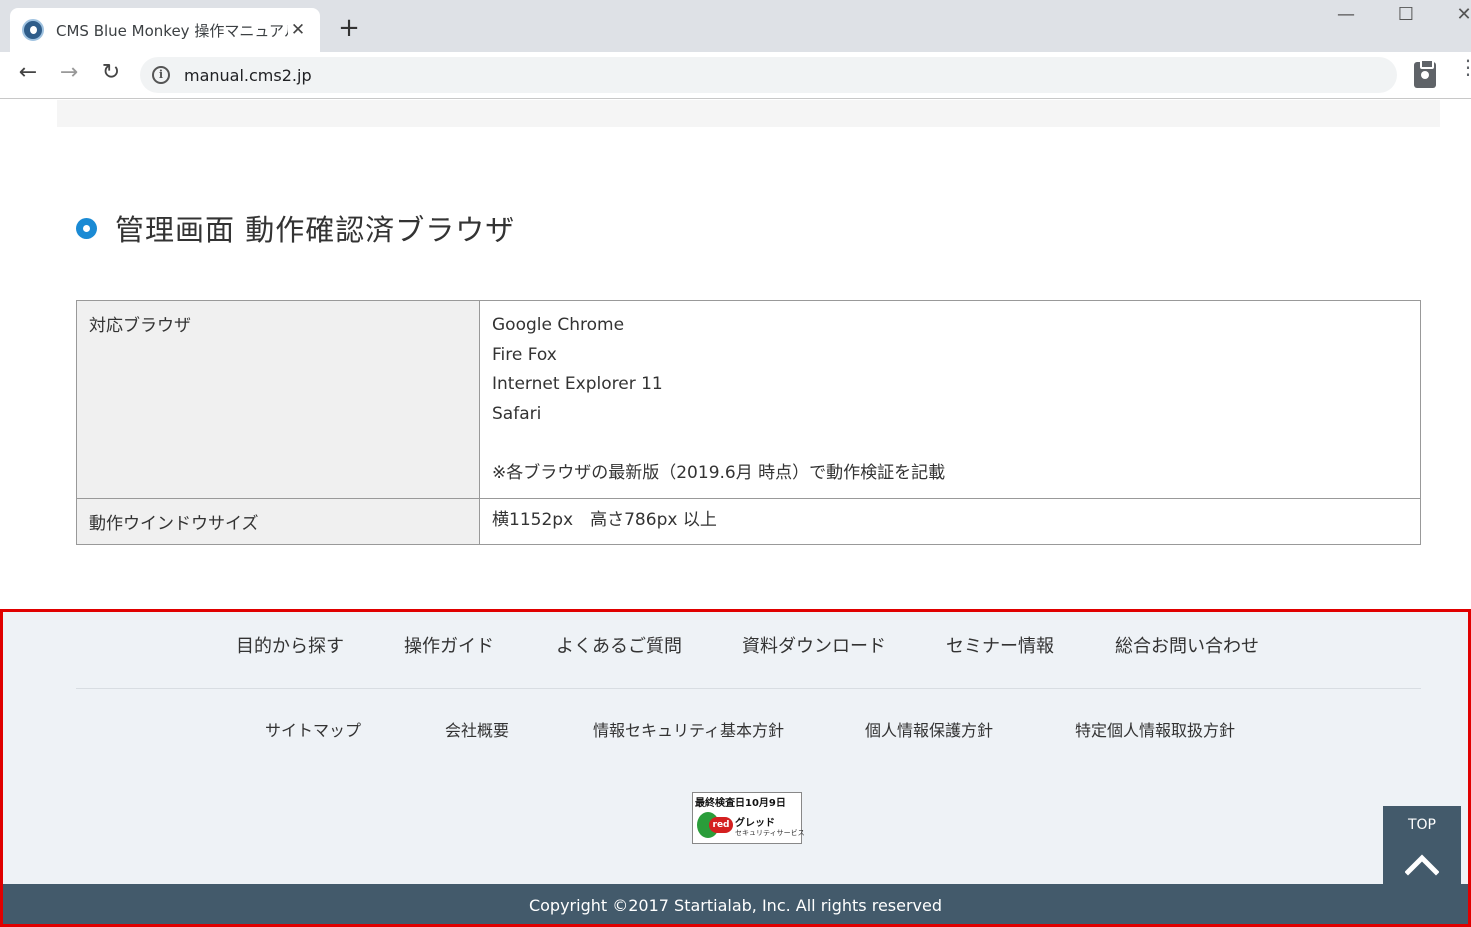  What do you see at coordinates (477, 729) in the screenshot?
I see `footer-link-company: 会社概要` at bounding box center [477, 729].